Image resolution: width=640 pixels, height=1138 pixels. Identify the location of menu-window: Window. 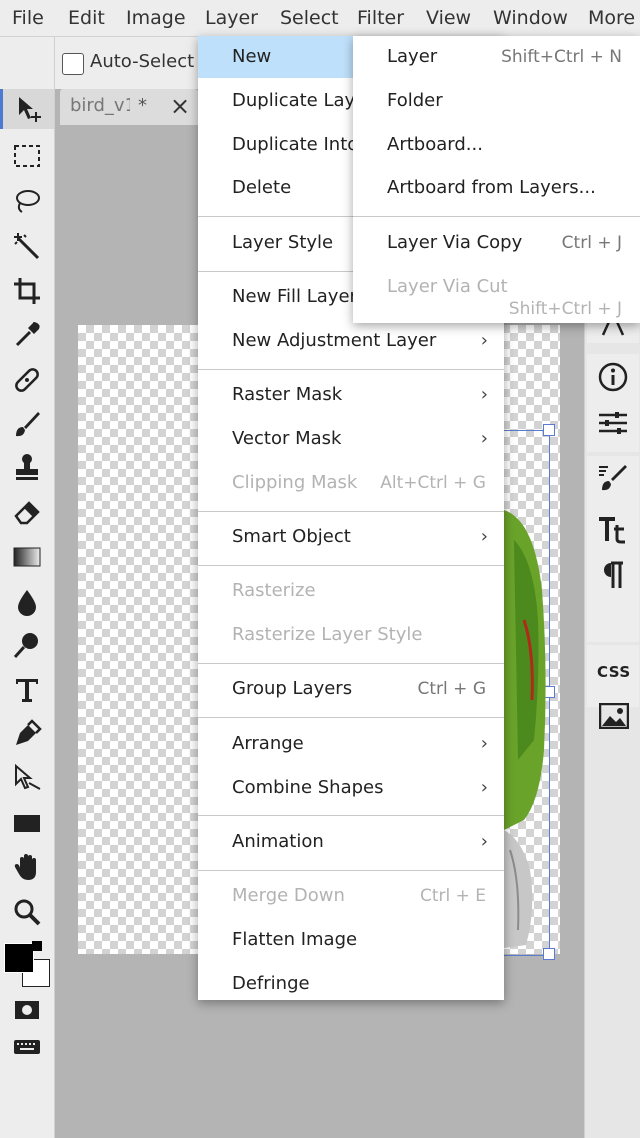
(530, 18).